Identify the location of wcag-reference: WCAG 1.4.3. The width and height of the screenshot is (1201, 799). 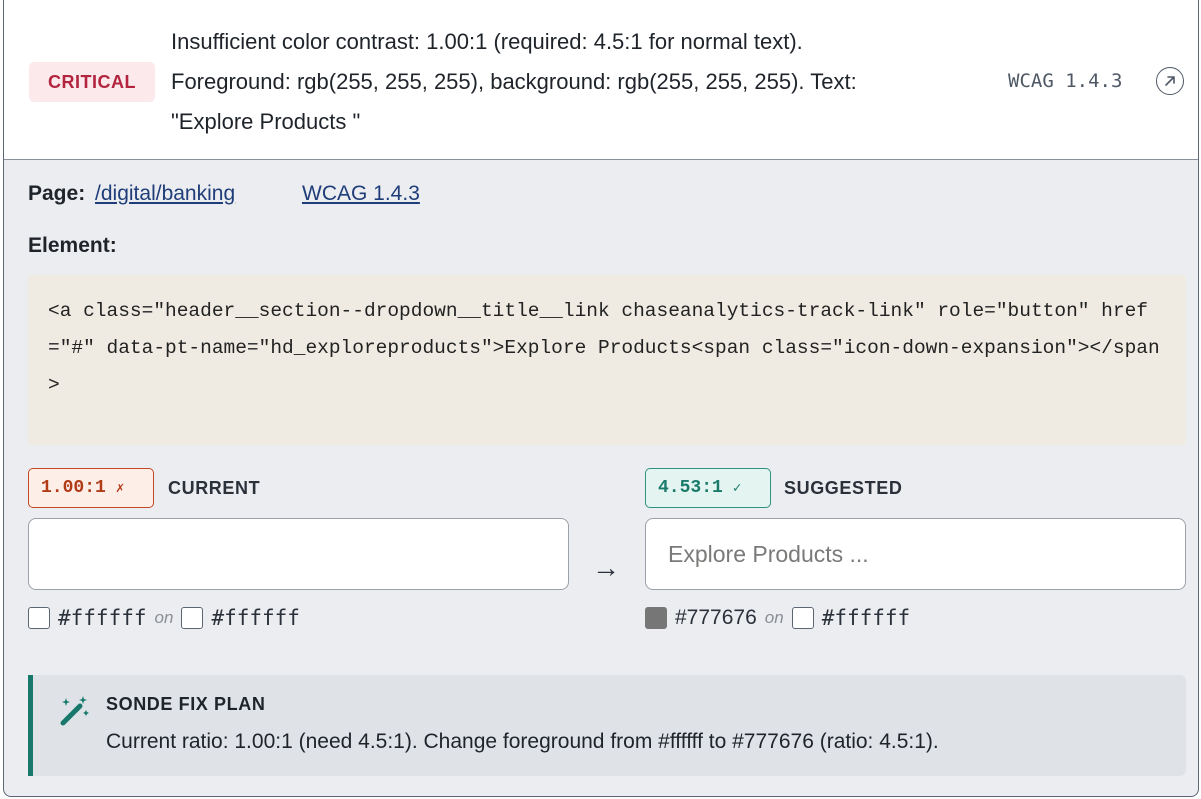
(1065, 81).